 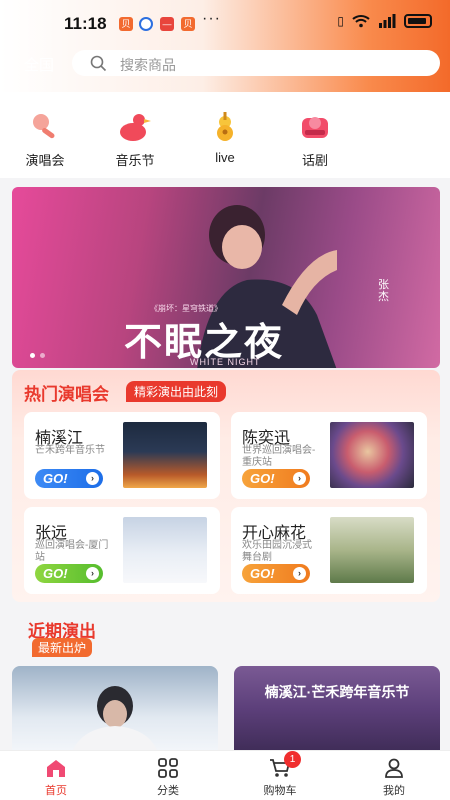 What do you see at coordinates (56, 791) in the screenshot?
I see `tab-label: 首页` at bounding box center [56, 791].